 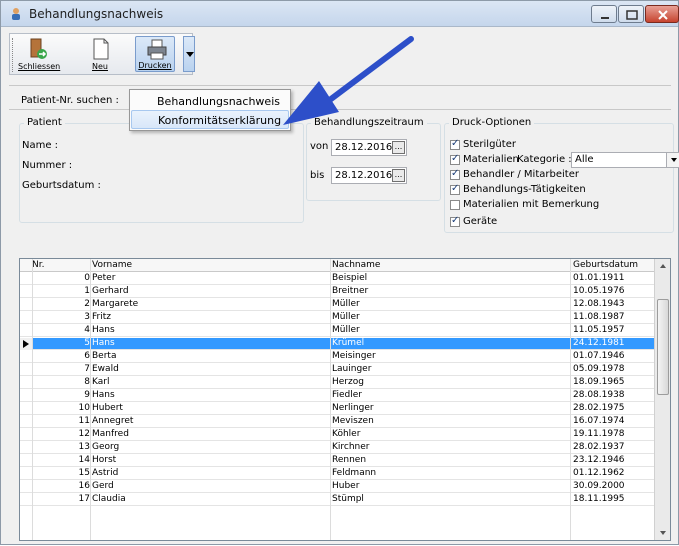 I want to click on cell-lastname: Rennen, so click(x=349, y=460).